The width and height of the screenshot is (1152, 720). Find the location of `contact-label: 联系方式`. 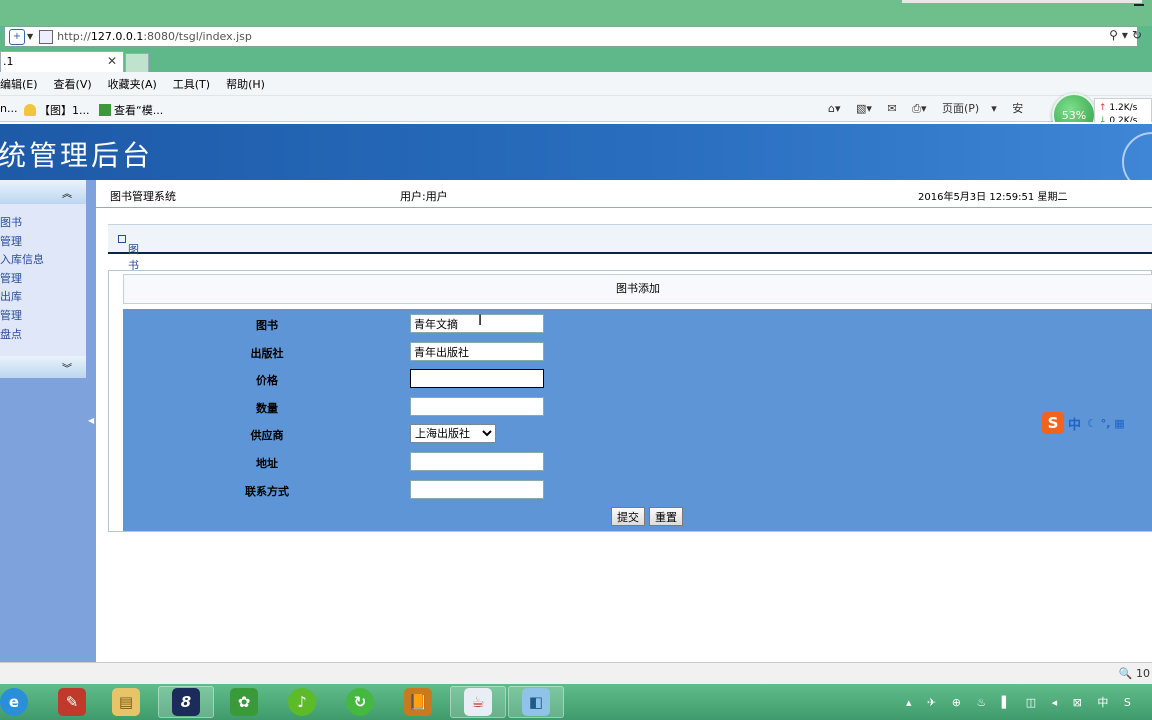

contact-label: 联系方式 is located at coordinates (267, 491).